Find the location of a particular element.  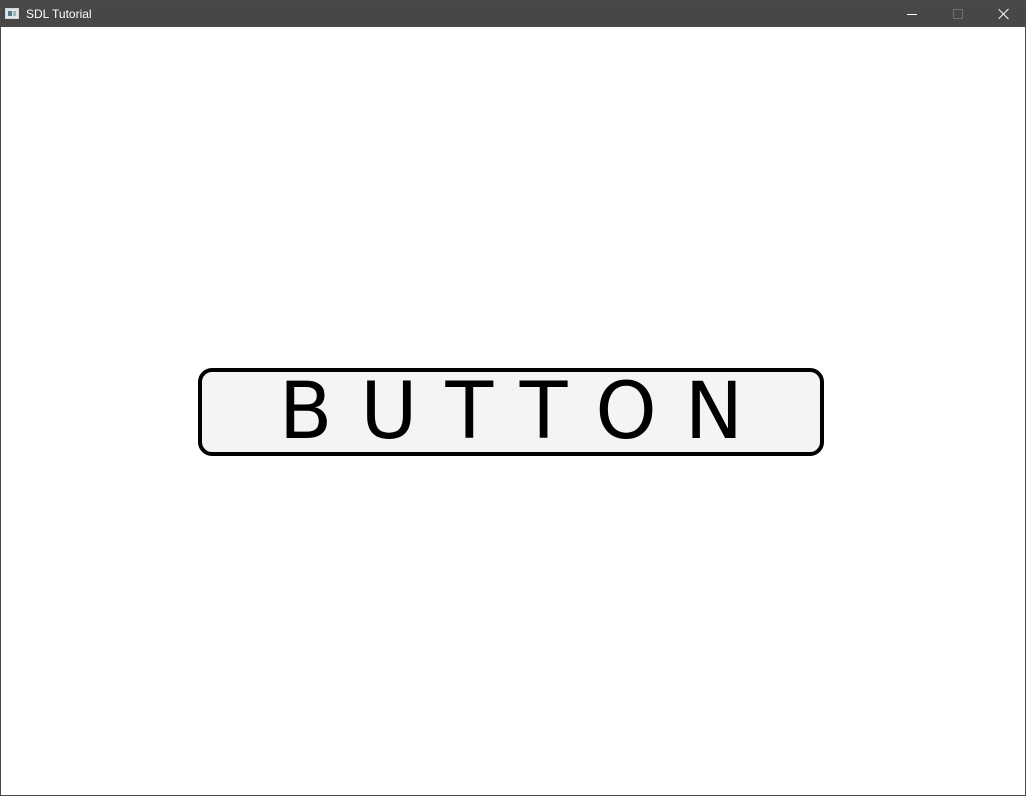

maximize-button is located at coordinates (958, 14).